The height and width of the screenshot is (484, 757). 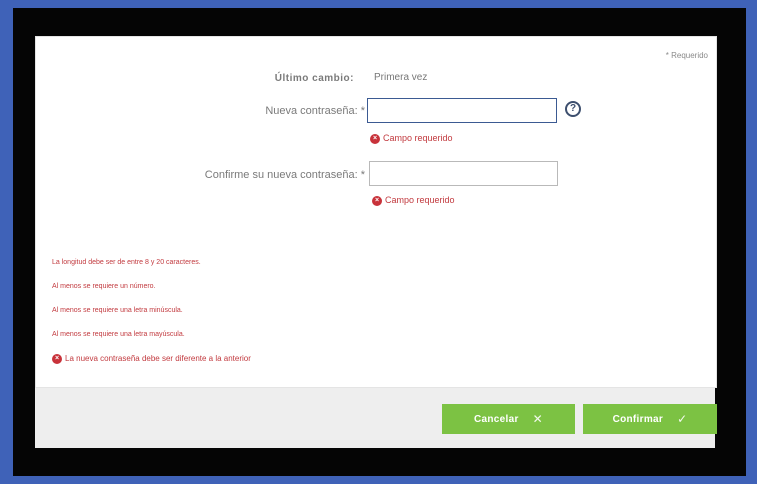 I want to click on confirm-password-label: Confirme su nueva contraseña: *, so click(x=284, y=175).